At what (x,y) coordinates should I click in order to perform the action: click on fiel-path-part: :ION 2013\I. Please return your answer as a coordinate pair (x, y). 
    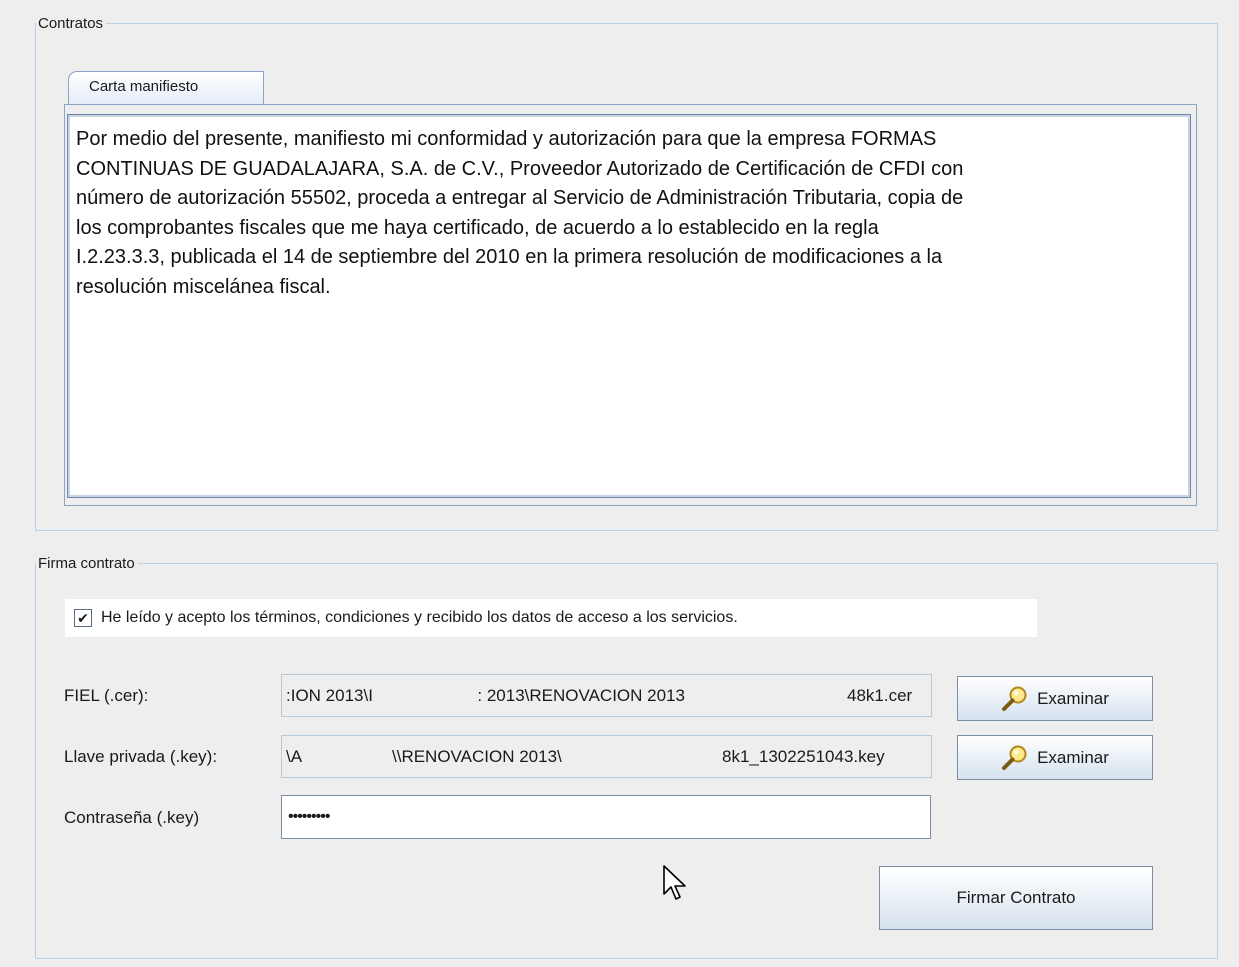
    Looking at the image, I should click on (329, 695).